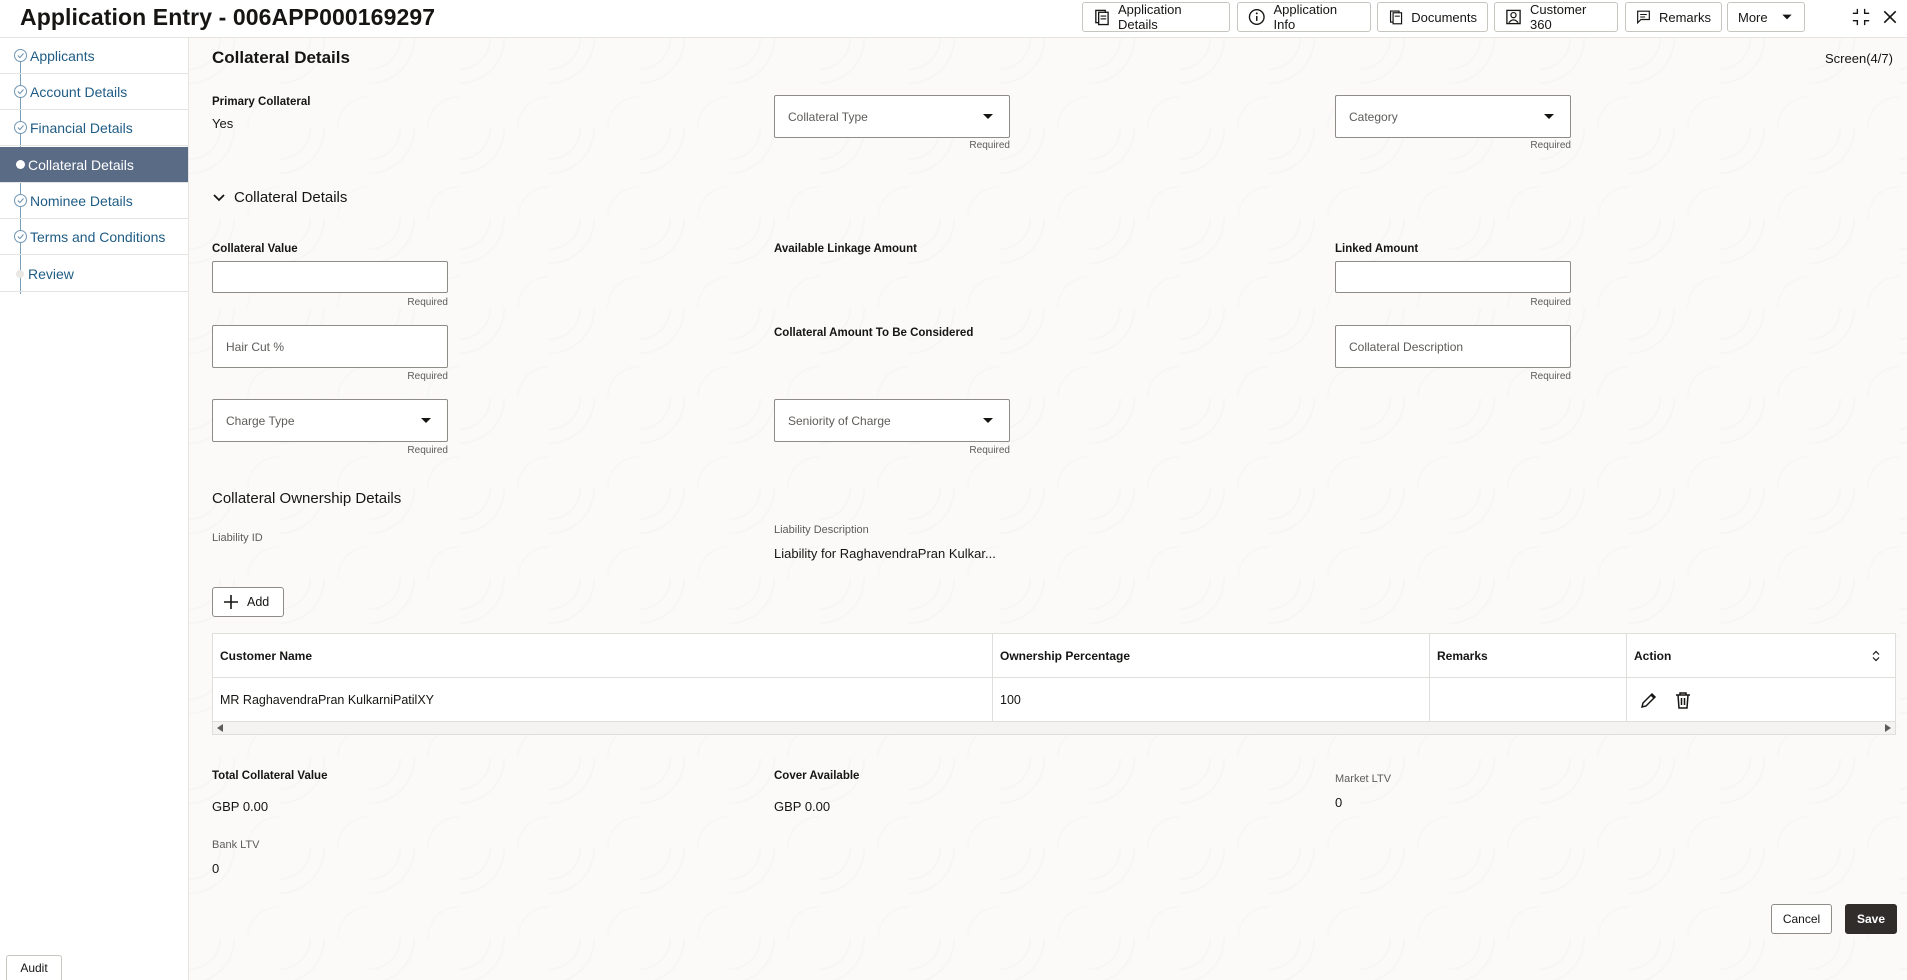 Image resolution: width=1907 pixels, height=980 pixels. Describe the element at coordinates (281, 57) in the screenshot. I see `section-title: Collateral Details` at that location.